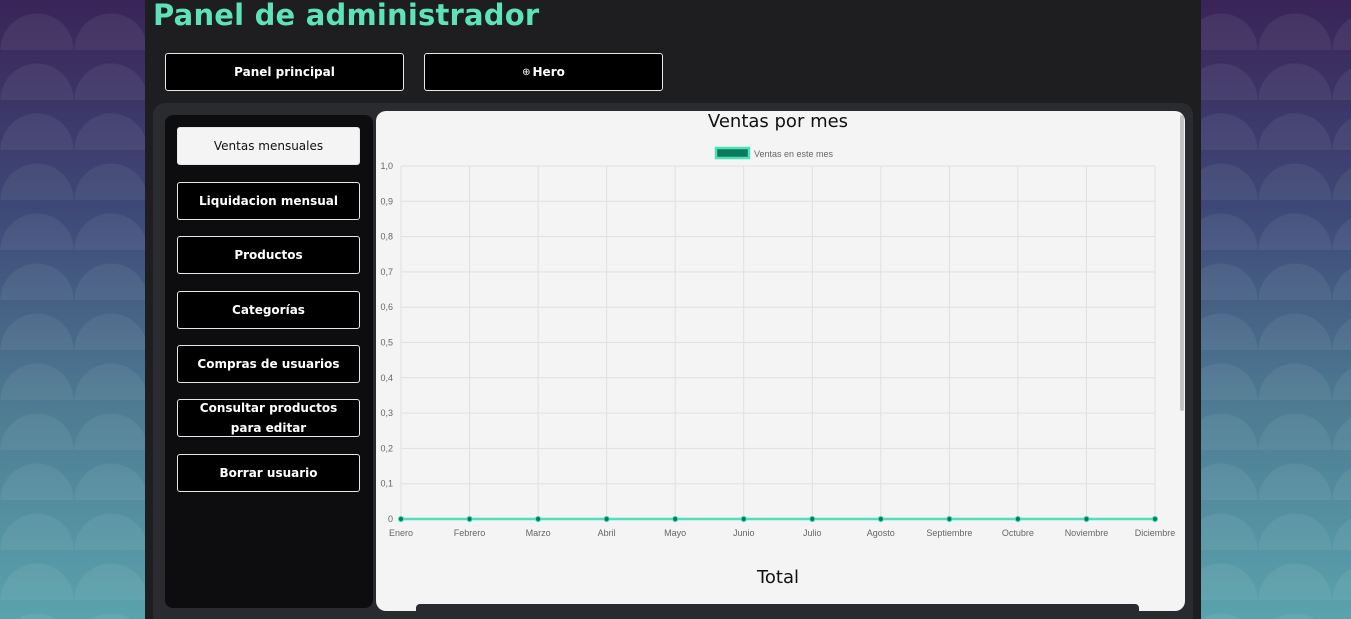  What do you see at coordinates (386, 237) in the screenshot?
I see `y-tick-label: 0,8` at bounding box center [386, 237].